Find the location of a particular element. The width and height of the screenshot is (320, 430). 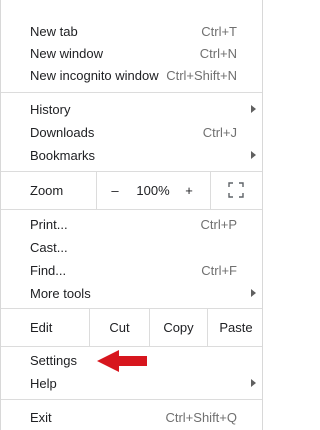

menu-item-shortcut: Ctrl+P is located at coordinates (218, 224).